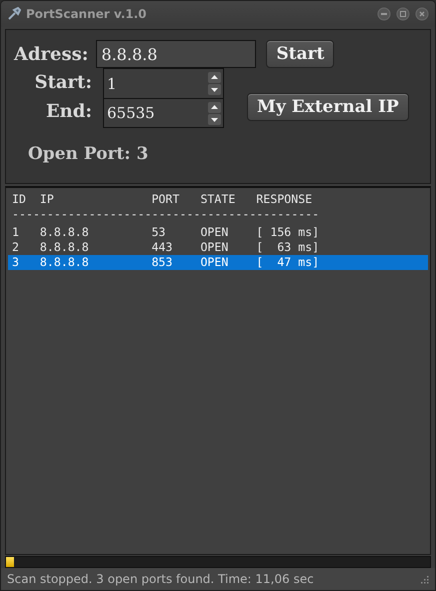  What do you see at coordinates (16, 247) in the screenshot?
I see `table-cell-text: 2` at bounding box center [16, 247].